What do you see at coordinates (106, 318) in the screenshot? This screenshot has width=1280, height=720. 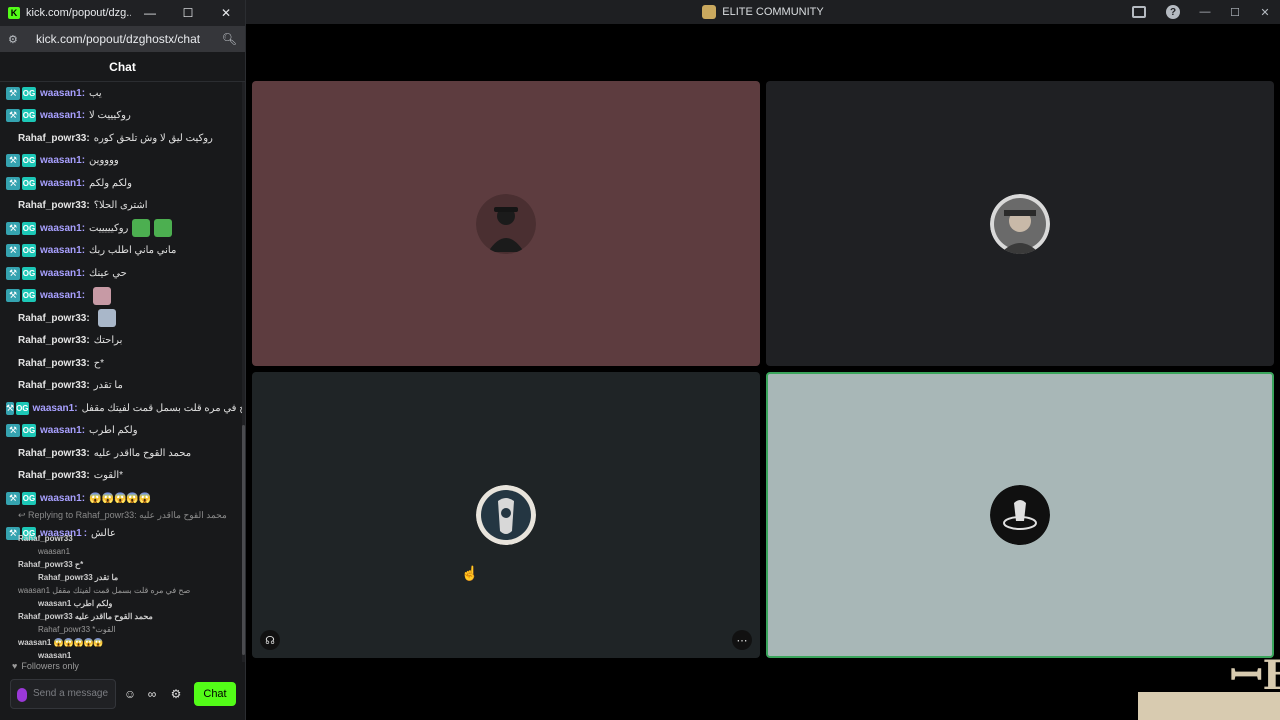 I see `emote-icon` at bounding box center [106, 318].